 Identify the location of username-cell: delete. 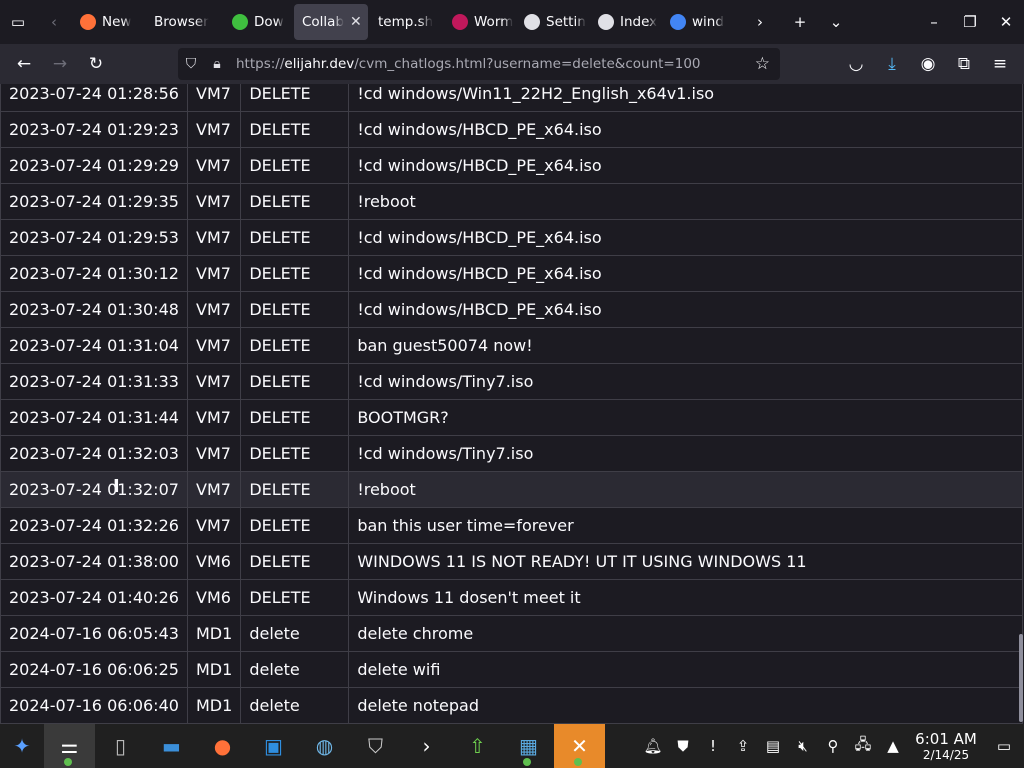
(295, 669).